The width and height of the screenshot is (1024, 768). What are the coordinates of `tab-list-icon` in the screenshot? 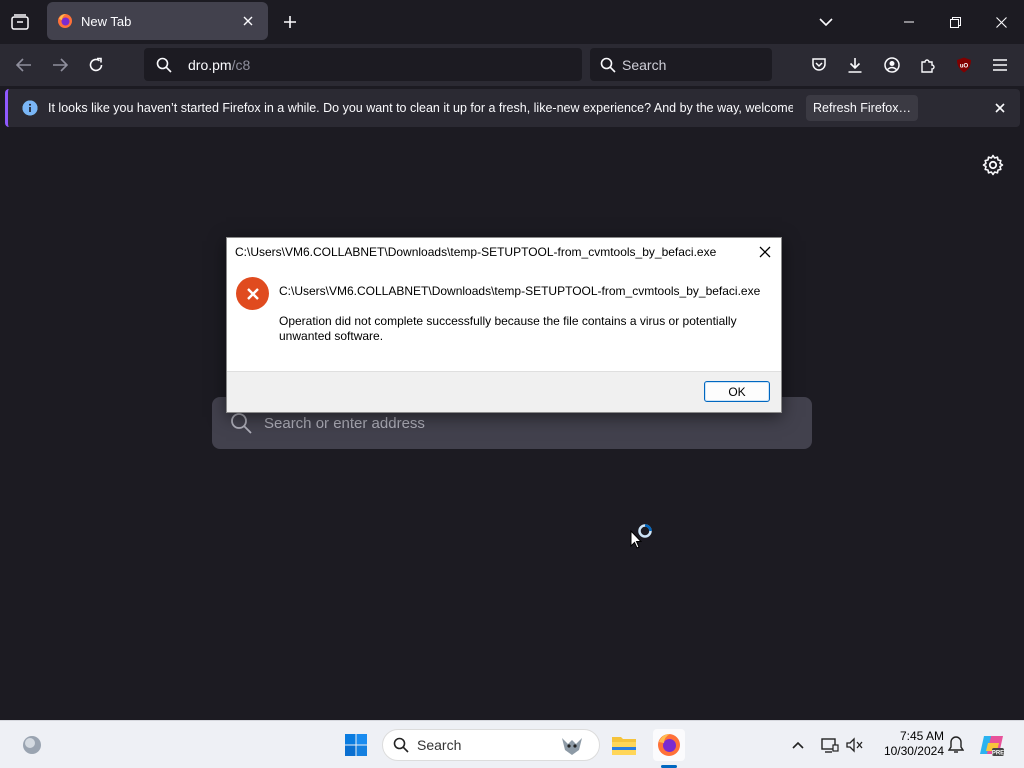 It's located at (20, 22).